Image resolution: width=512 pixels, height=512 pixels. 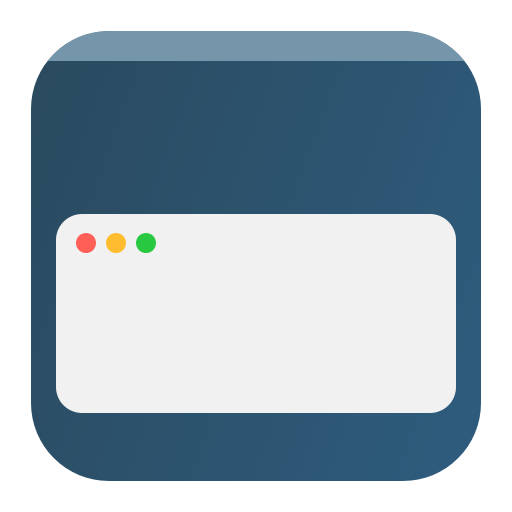 What do you see at coordinates (146, 243) in the screenshot?
I see `zoom-button` at bounding box center [146, 243].